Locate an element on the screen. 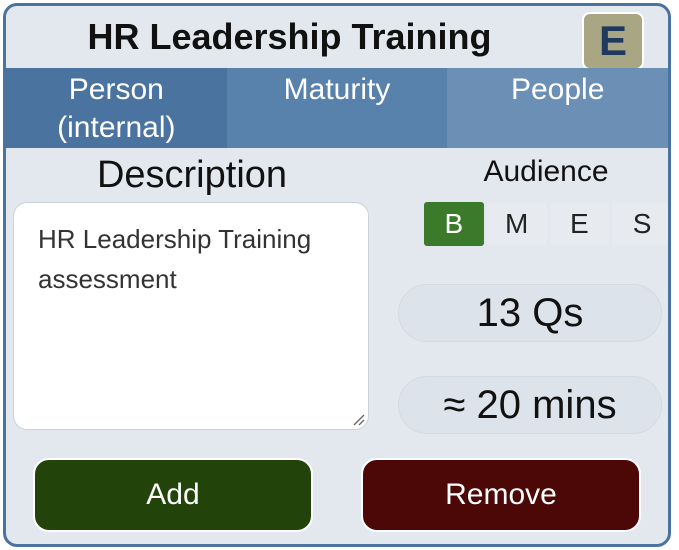 This screenshot has width=679, height=550. tab-label: Person (internal) is located at coordinates (116, 108).